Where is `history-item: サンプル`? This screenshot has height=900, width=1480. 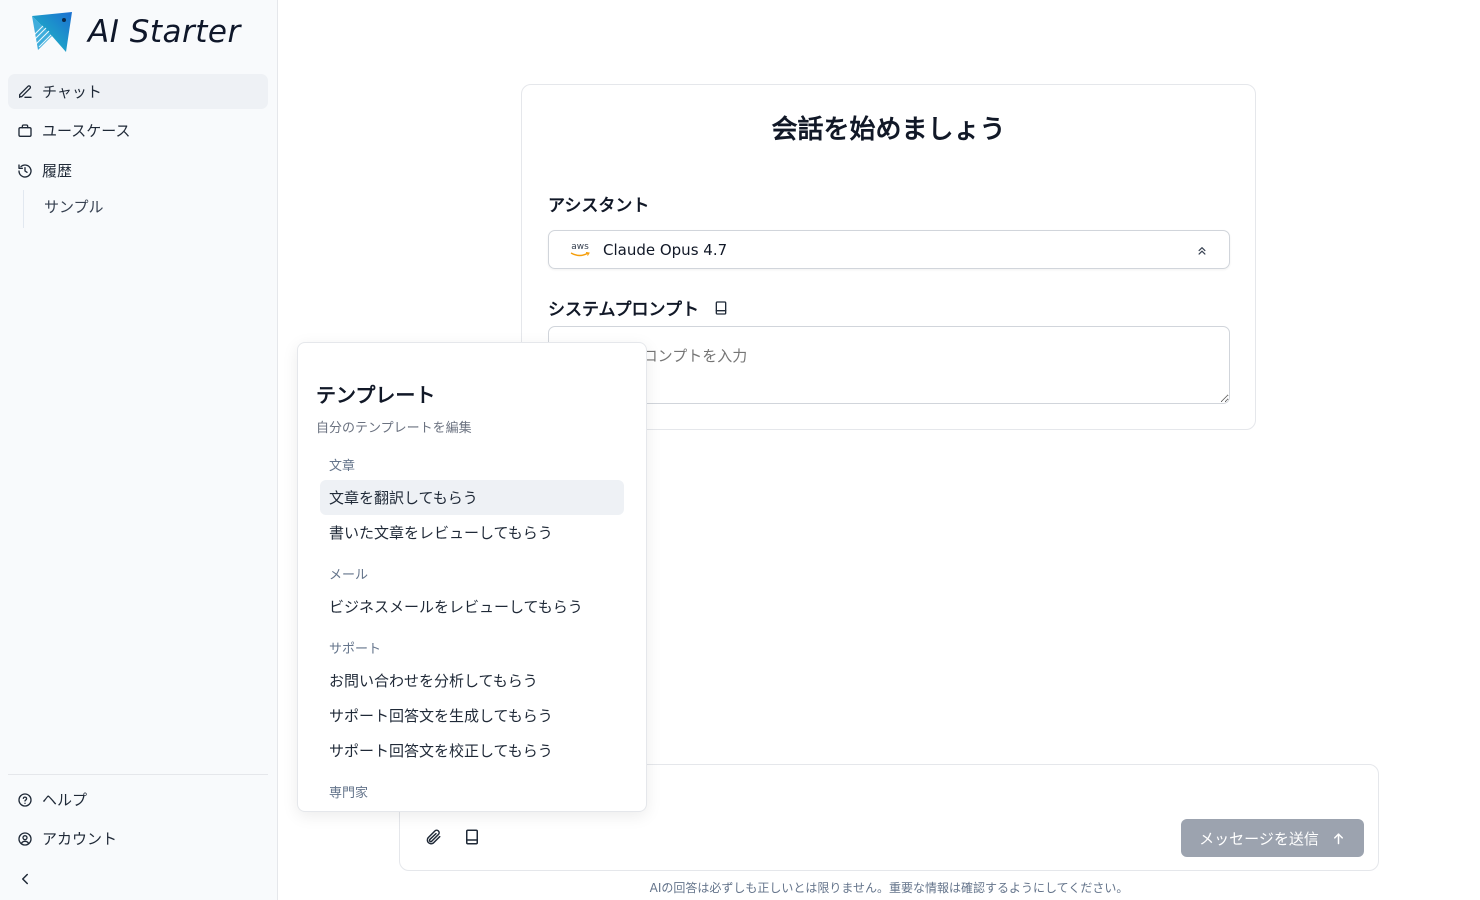
history-item: サンプル is located at coordinates (74, 206).